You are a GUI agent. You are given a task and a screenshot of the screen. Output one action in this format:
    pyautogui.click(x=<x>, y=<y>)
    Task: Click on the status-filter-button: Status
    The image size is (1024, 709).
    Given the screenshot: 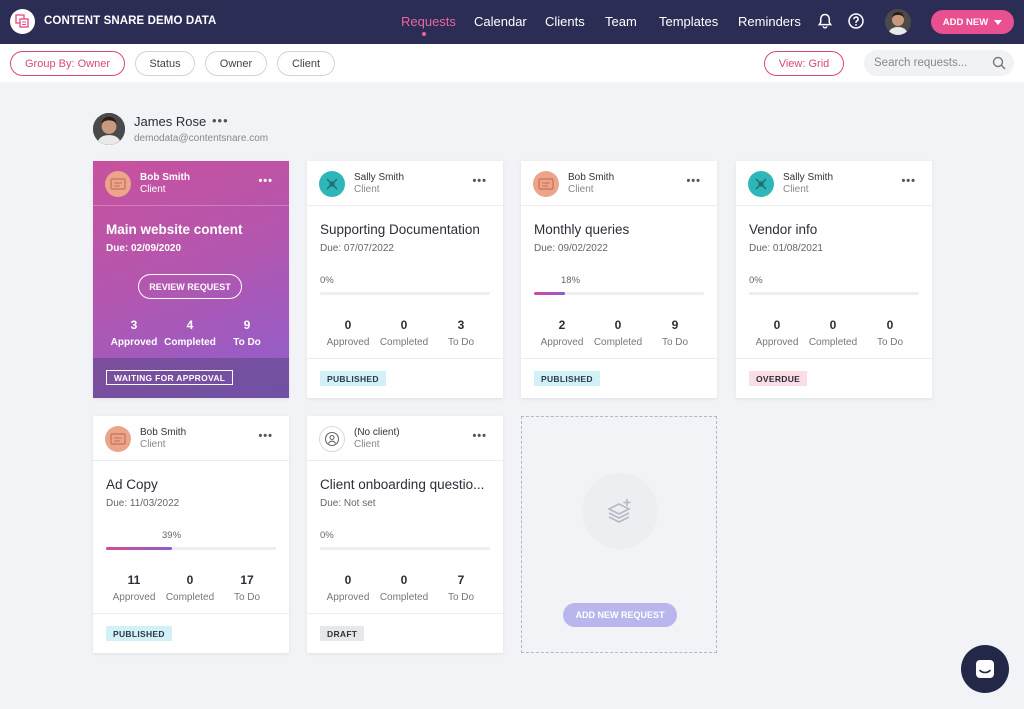 What is the action you would take?
    pyautogui.click(x=165, y=63)
    